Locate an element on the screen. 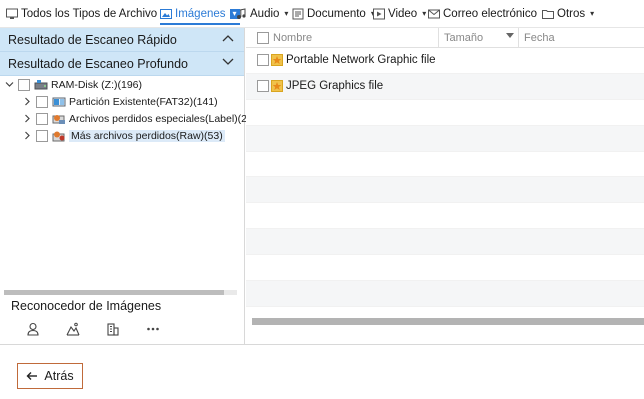 The height and width of the screenshot is (399, 644). filter-audio: Audio ▾ is located at coordinates (263, 14).